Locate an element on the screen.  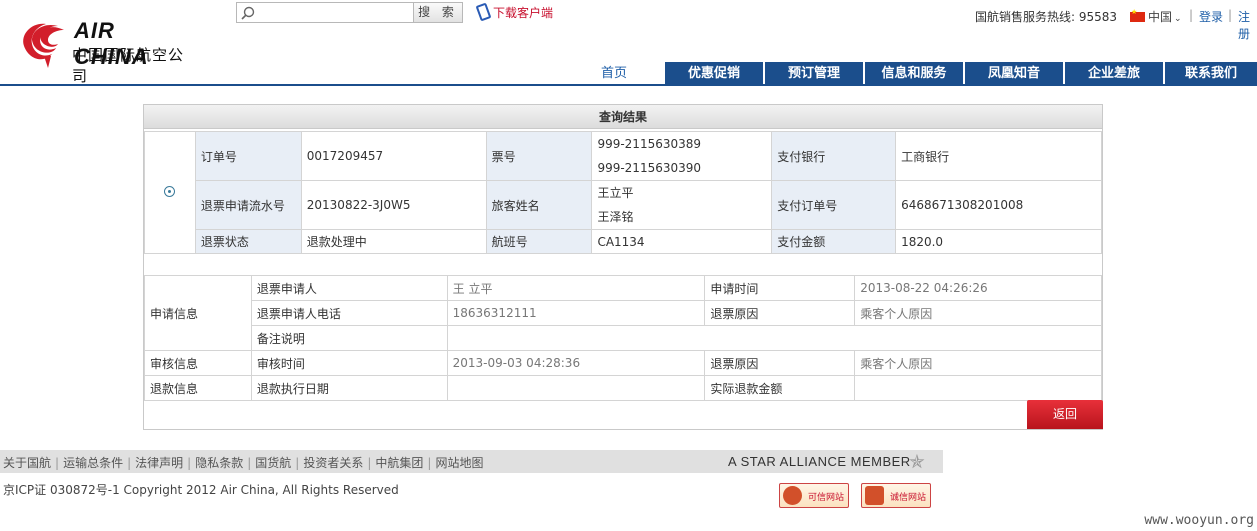
refund-serial-value: 20130822-3J0W5 is located at coordinates (393, 205).